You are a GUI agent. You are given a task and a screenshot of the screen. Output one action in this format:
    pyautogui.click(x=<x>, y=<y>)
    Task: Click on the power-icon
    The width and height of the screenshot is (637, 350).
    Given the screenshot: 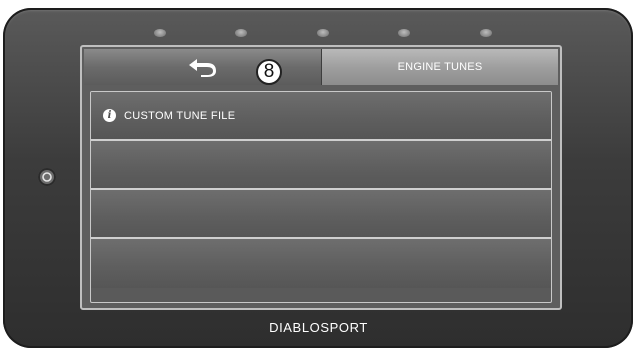 What is the action you would take?
    pyautogui.click(x=47, y=177)
    